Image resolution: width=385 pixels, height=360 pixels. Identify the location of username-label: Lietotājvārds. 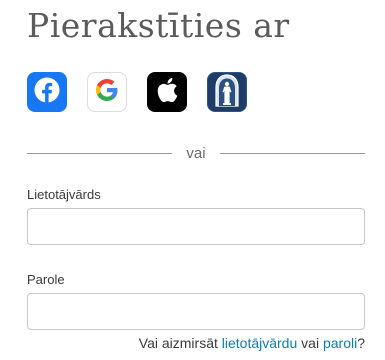
(64, 194).